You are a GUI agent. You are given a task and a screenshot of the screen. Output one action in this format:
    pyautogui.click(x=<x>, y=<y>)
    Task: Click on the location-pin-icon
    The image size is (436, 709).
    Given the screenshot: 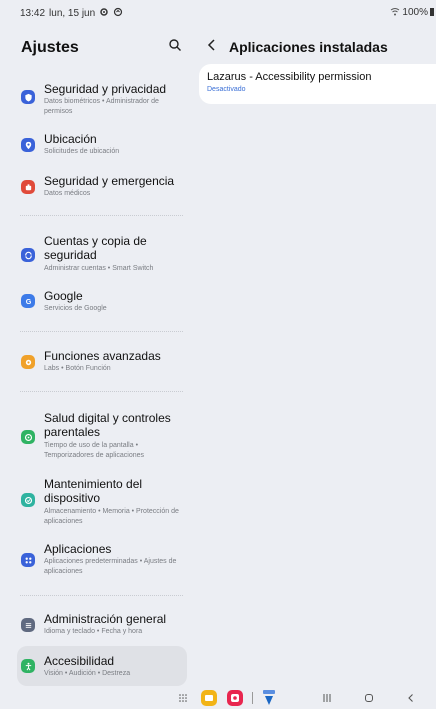 What is the action you would take?
    pyautogui.click(x=28, y=145)
    